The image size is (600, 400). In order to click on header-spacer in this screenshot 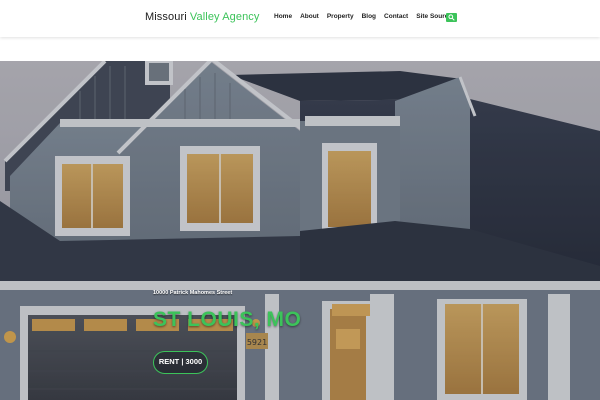, I will do `click(300, 49)`.